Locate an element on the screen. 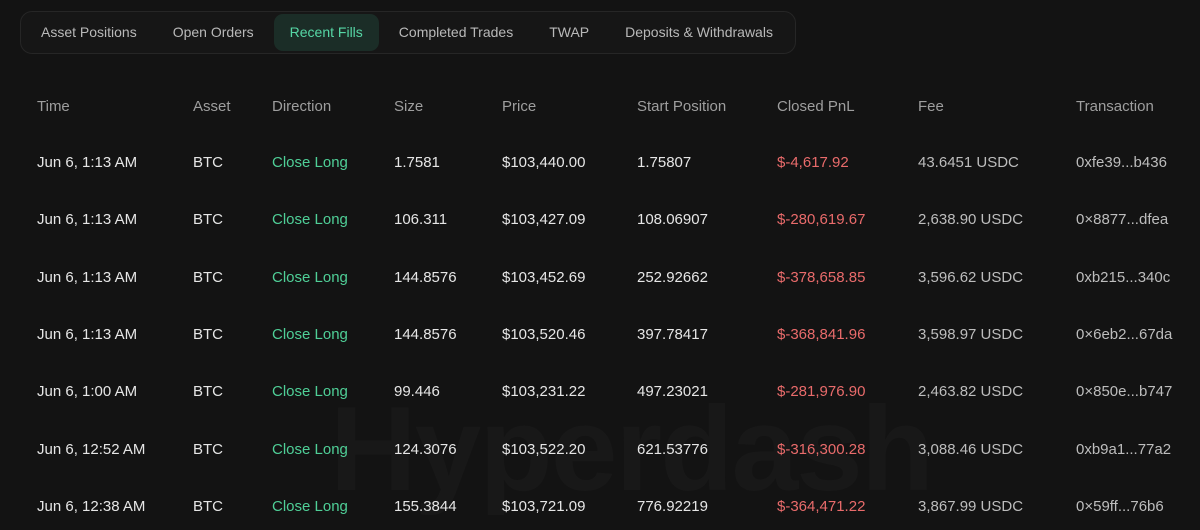 Image resolution: width=1200 pixels, height=530 pixels. cell-time: Jun 6, 12:38 AM is located at coordinates (91, 506).